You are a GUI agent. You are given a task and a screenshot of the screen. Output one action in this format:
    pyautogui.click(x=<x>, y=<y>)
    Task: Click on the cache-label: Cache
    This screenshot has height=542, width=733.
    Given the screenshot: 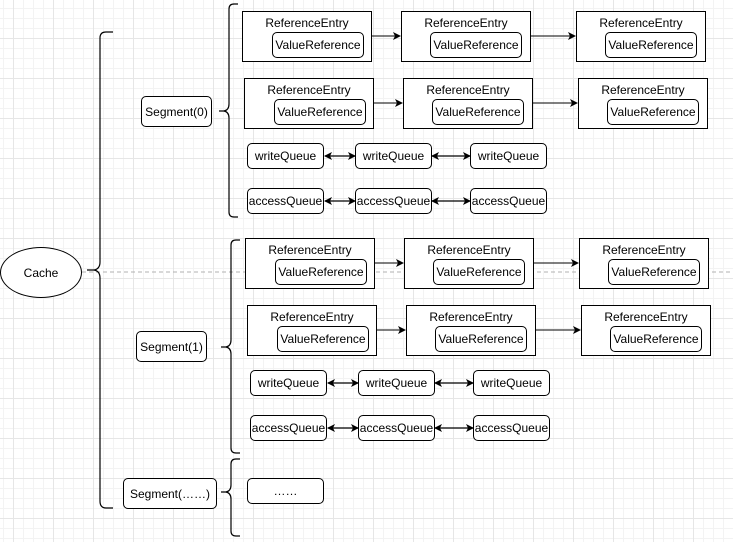 What is the action you would take?
    pyautogui.click(x=41, y=272)
    